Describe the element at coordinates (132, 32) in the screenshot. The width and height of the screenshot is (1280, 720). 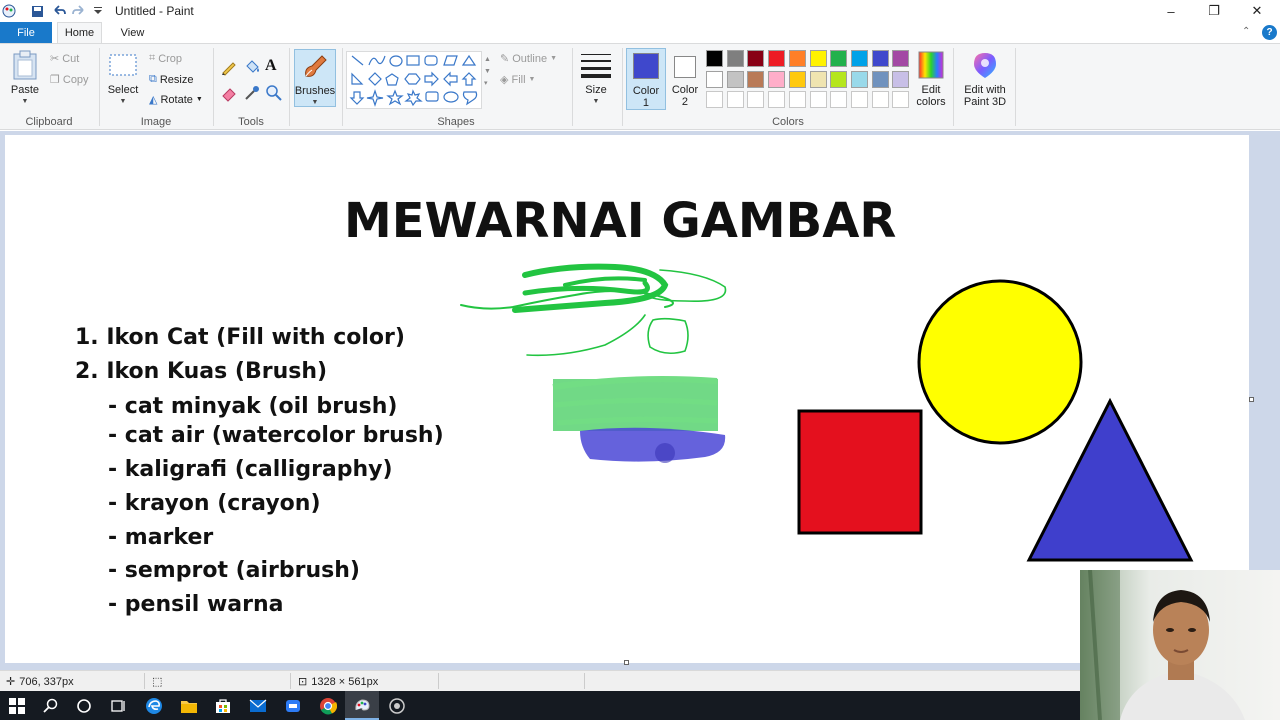
I see `tab-view: View` at that location.